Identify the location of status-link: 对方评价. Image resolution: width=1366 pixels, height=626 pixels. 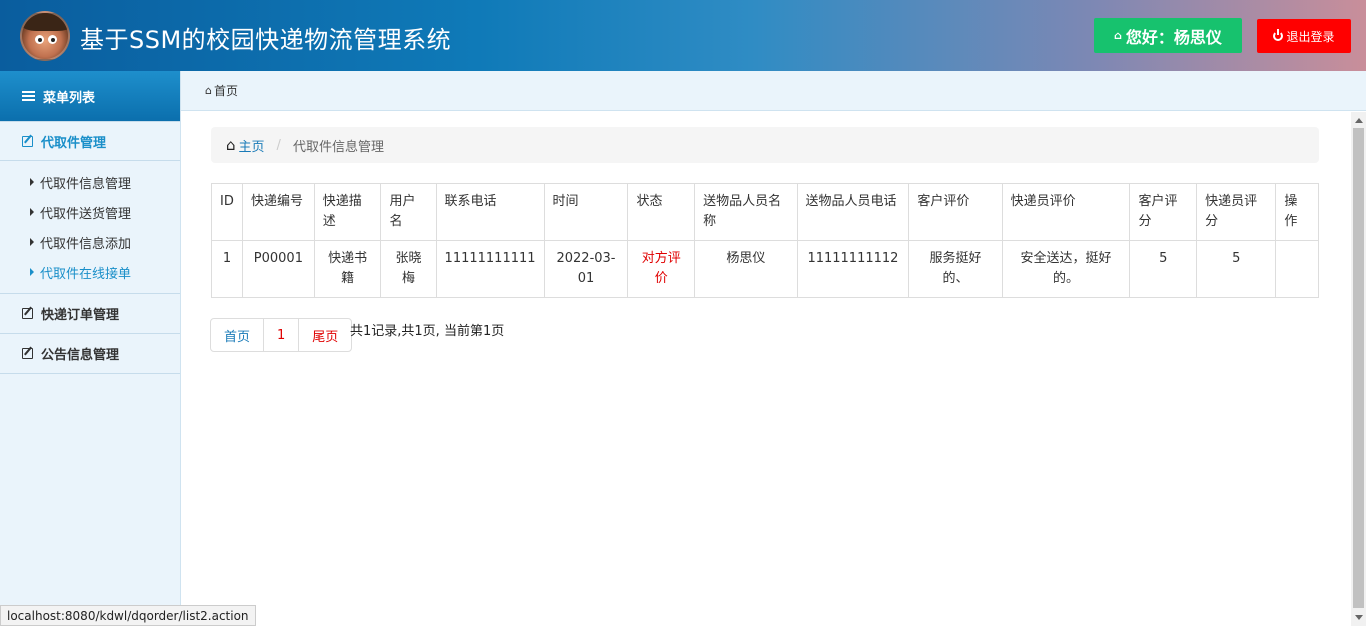
(661, 269).